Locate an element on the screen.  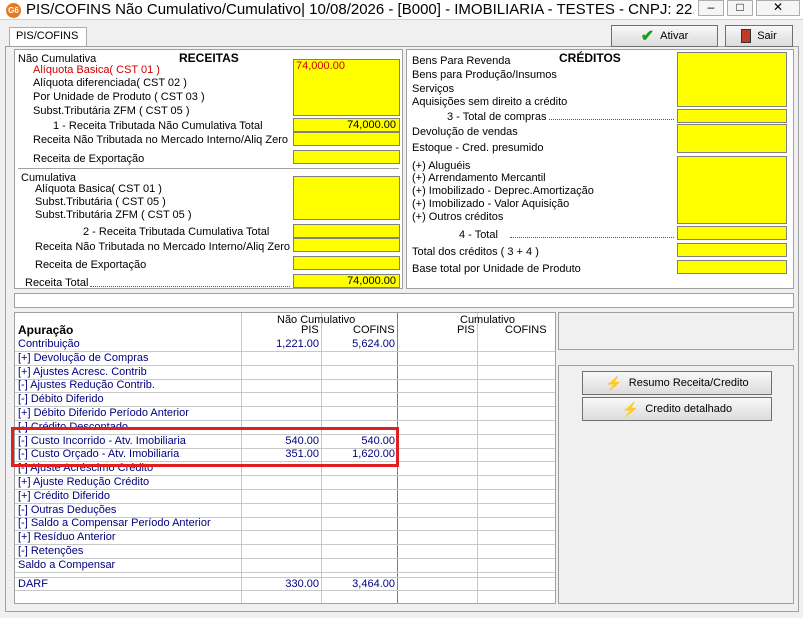
cum-basica-field is located at coordinates (346, 198).